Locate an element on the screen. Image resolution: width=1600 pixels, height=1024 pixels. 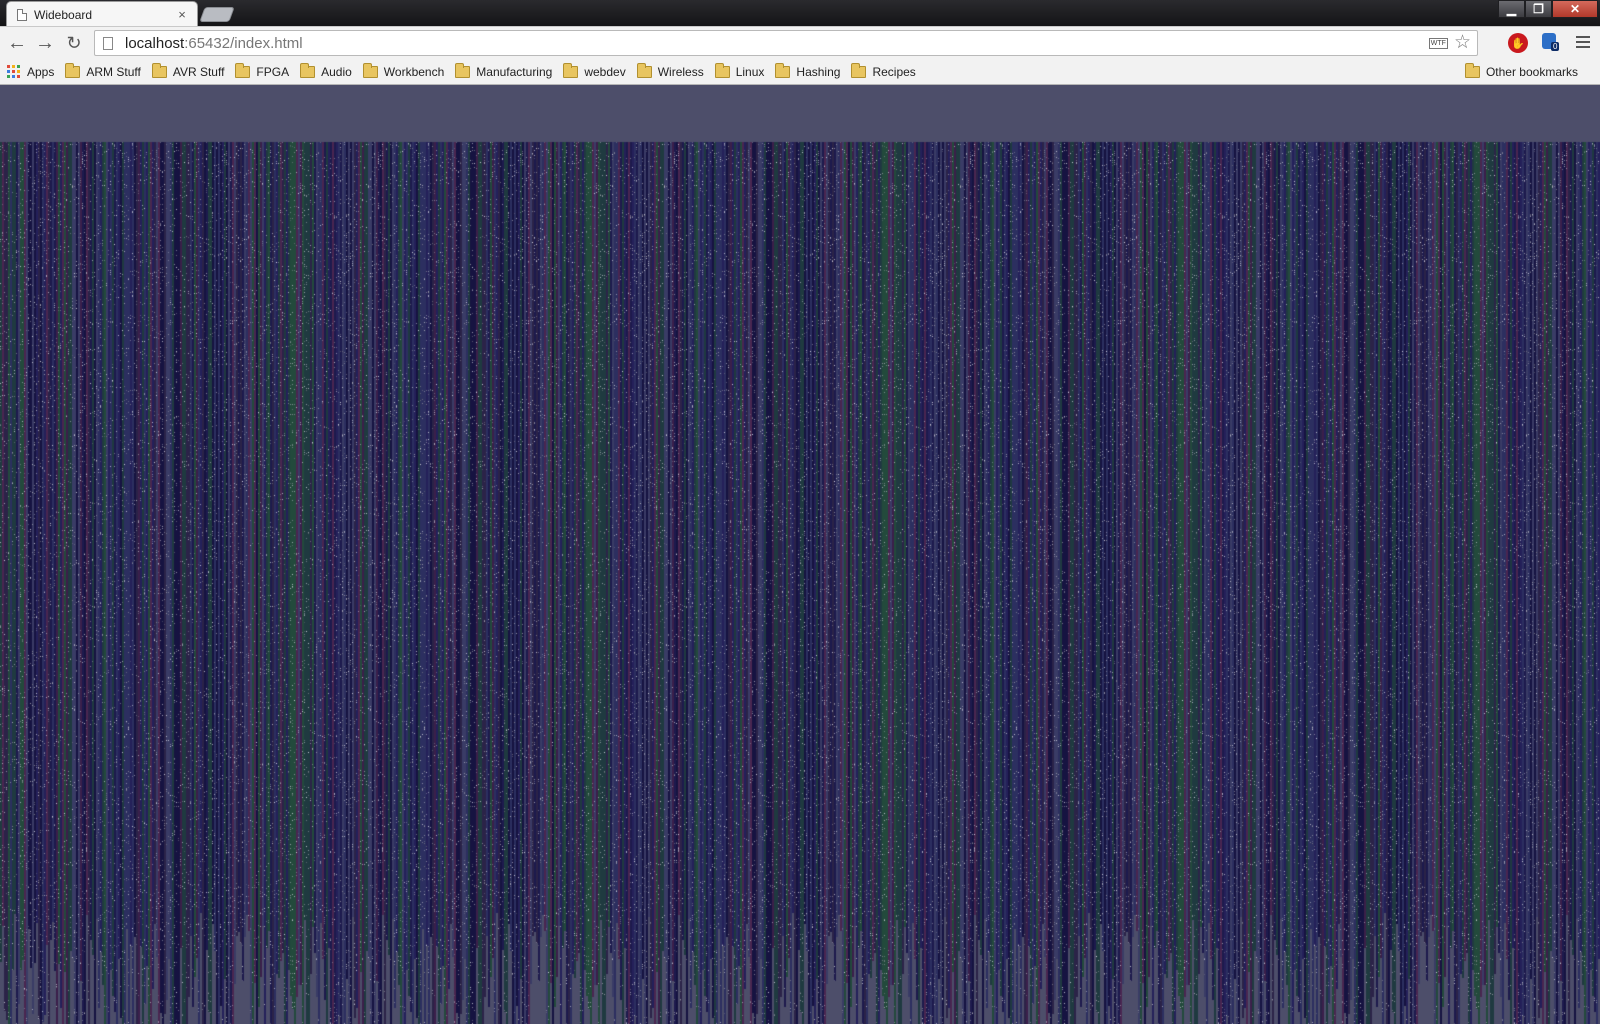
reload-icon: ↻ is located at coordinates (74, 43).